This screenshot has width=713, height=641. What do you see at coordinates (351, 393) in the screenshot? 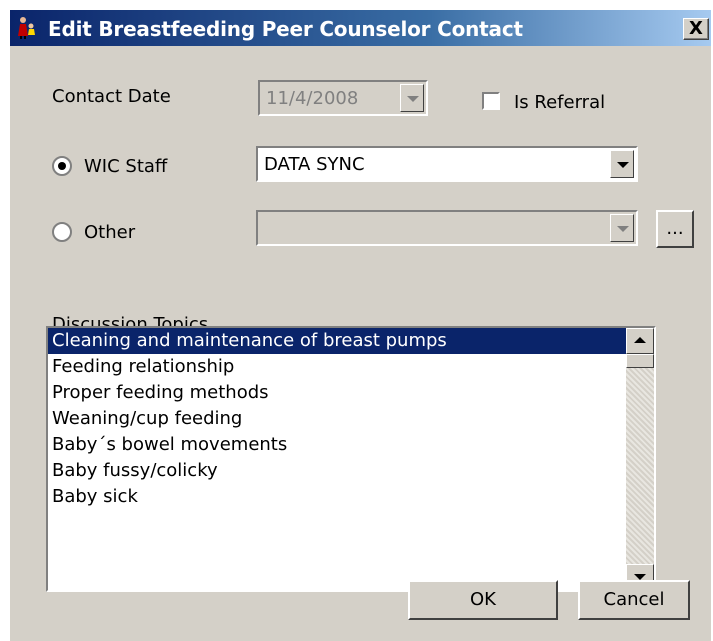
I see `topic-list-item: Proper feeding methods` at bounding box center [351, 393].